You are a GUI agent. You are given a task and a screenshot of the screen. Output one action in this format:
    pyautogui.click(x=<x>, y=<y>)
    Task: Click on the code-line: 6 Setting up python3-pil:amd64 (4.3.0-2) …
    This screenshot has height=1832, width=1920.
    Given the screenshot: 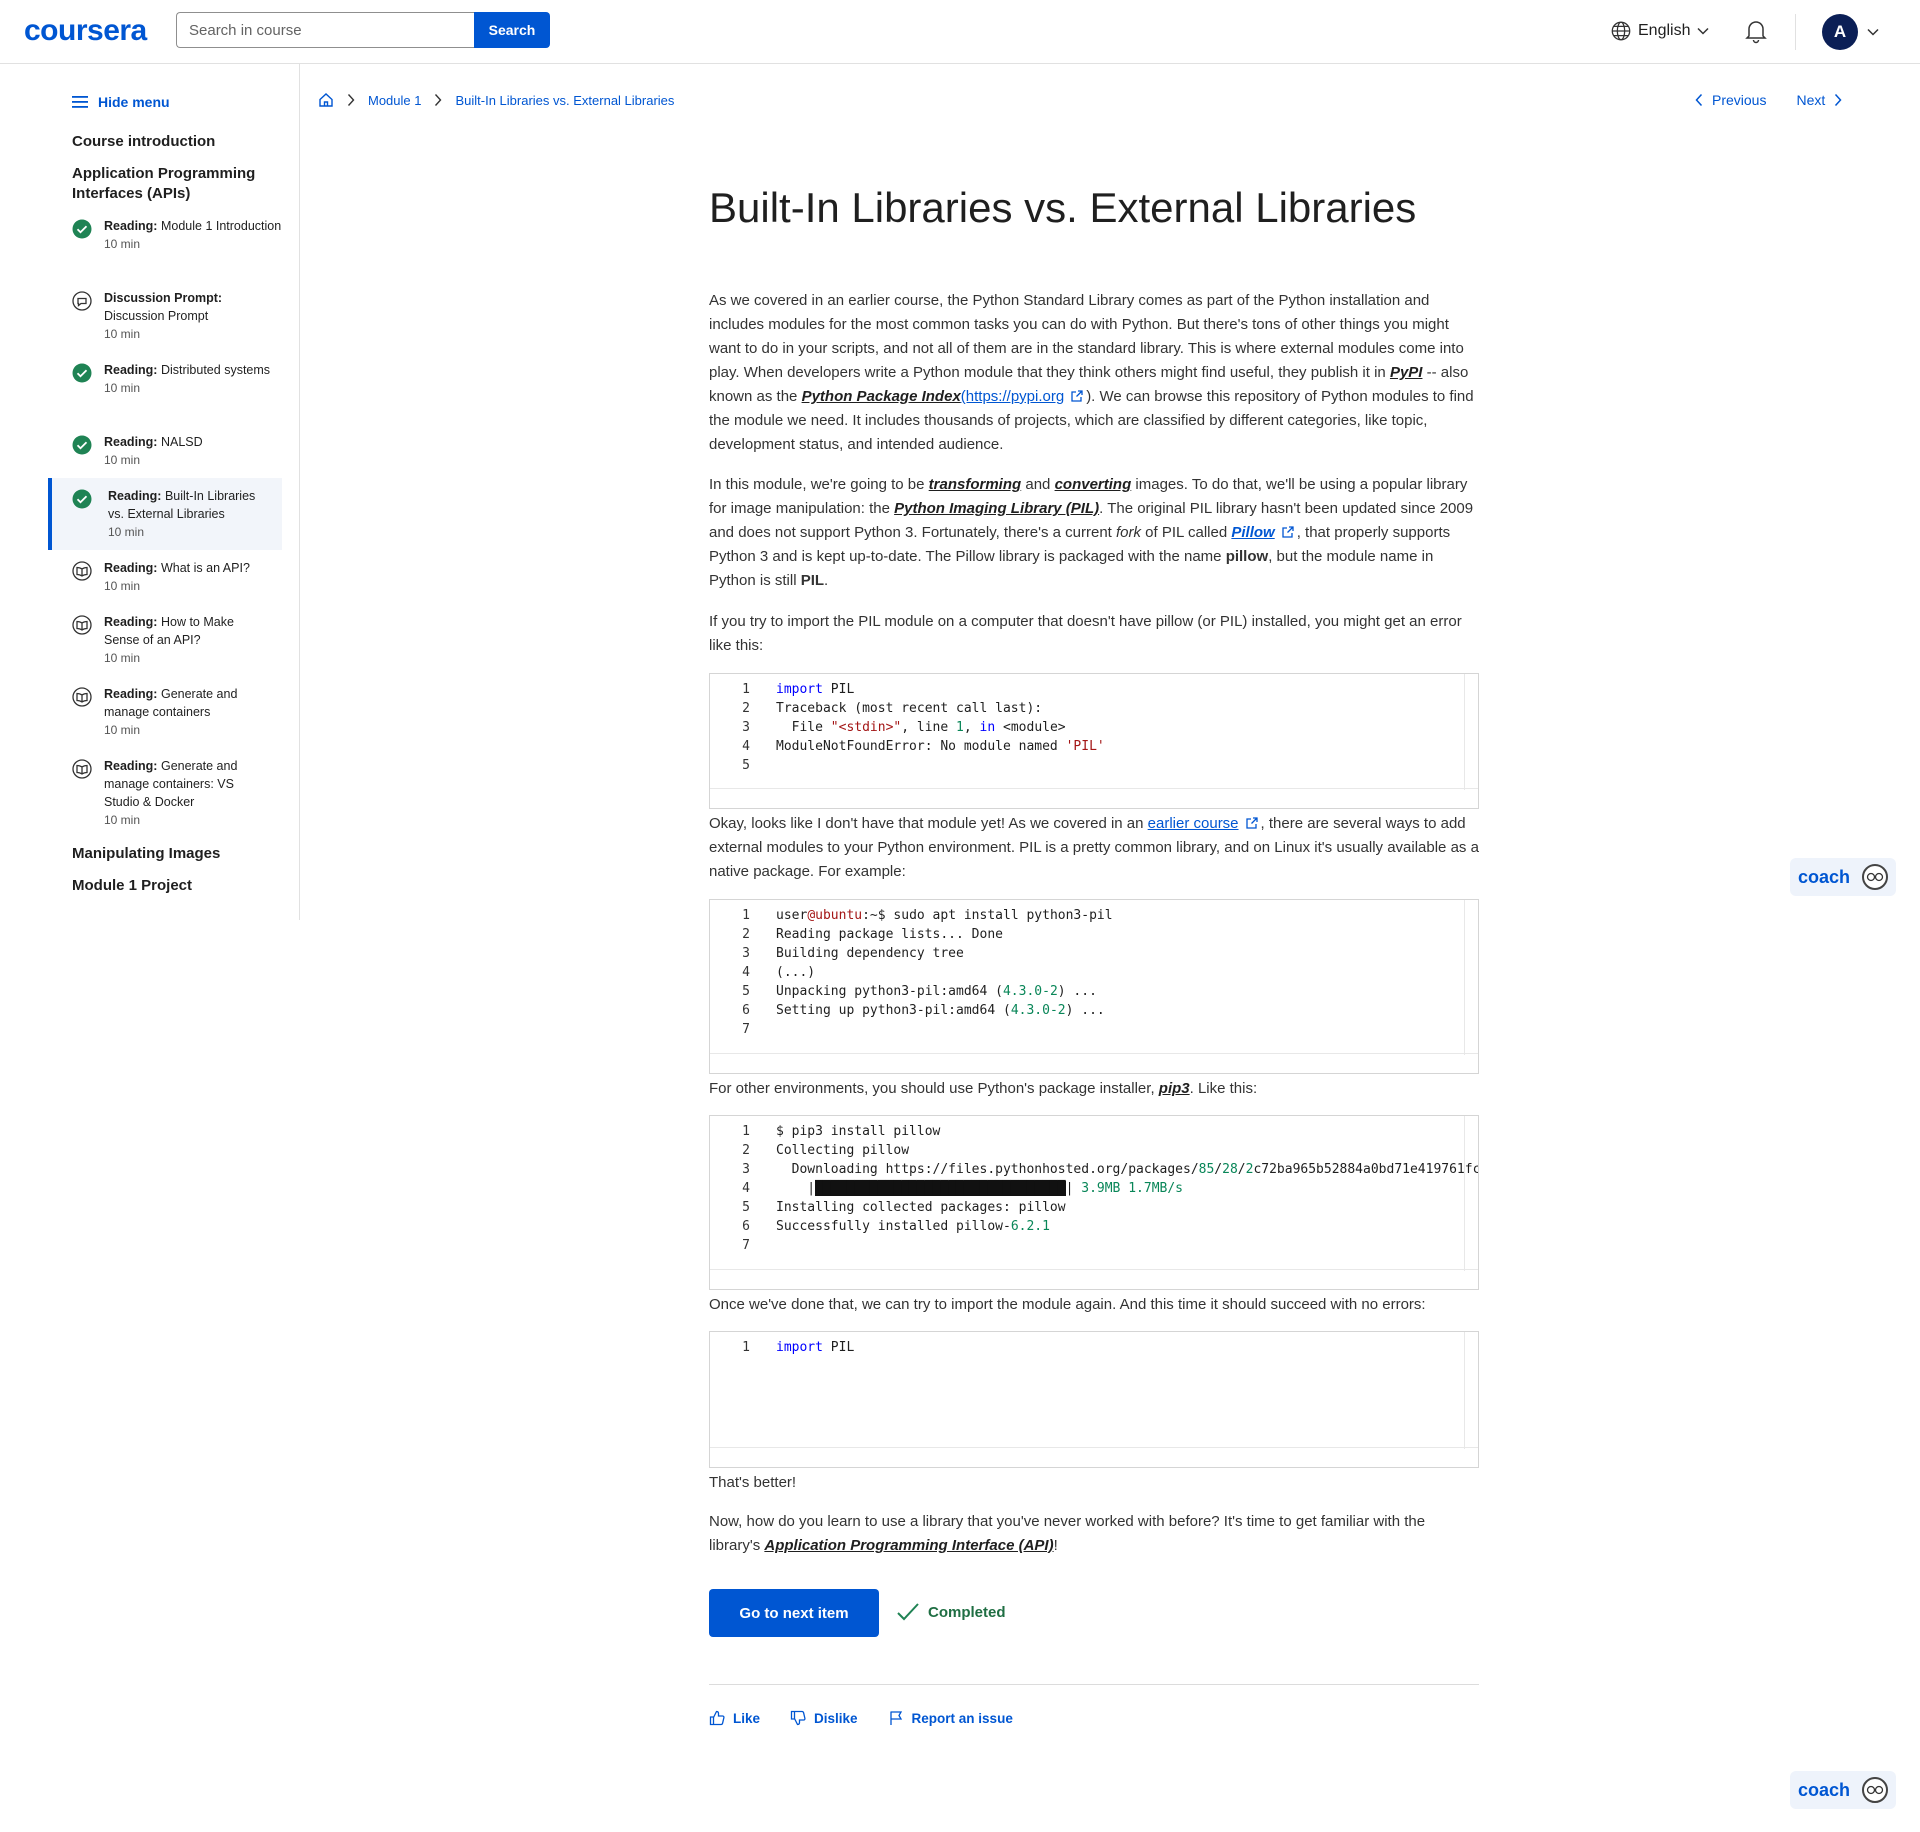 What is the action you would take?
    pyautogui.click(x=923, y=1010)
    